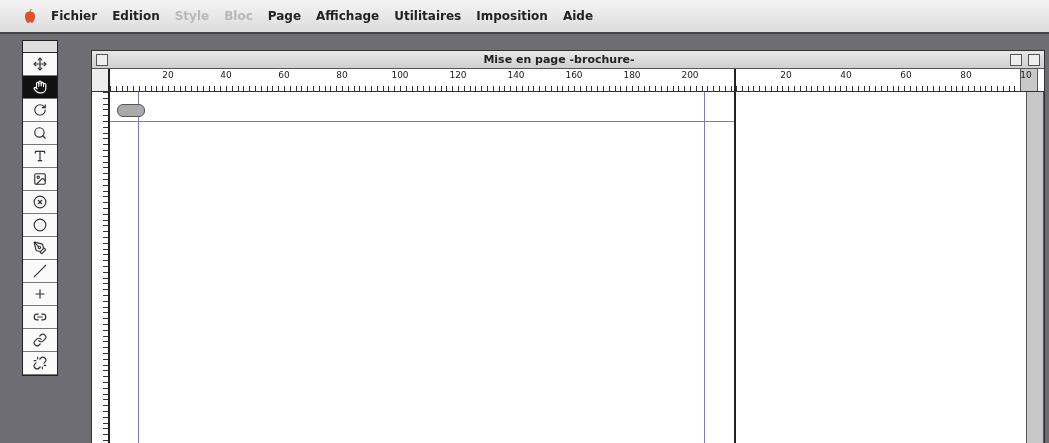 This screenshot has width=1049, height=443. Describe the element at coordinates (131, 110) in the screenshot. I see `page-number-icon` at that location.